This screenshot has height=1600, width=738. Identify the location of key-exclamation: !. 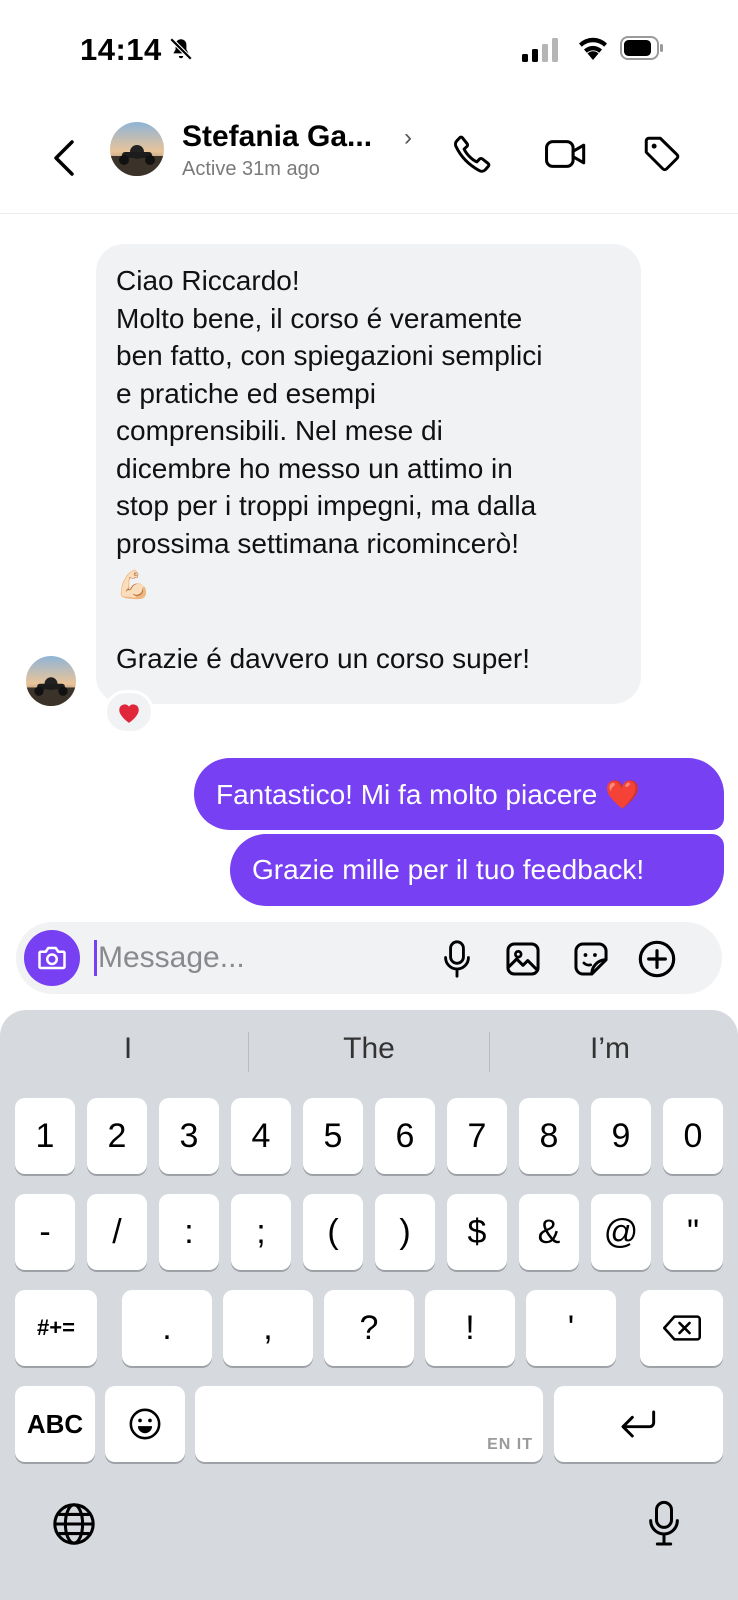
(470, 1328).